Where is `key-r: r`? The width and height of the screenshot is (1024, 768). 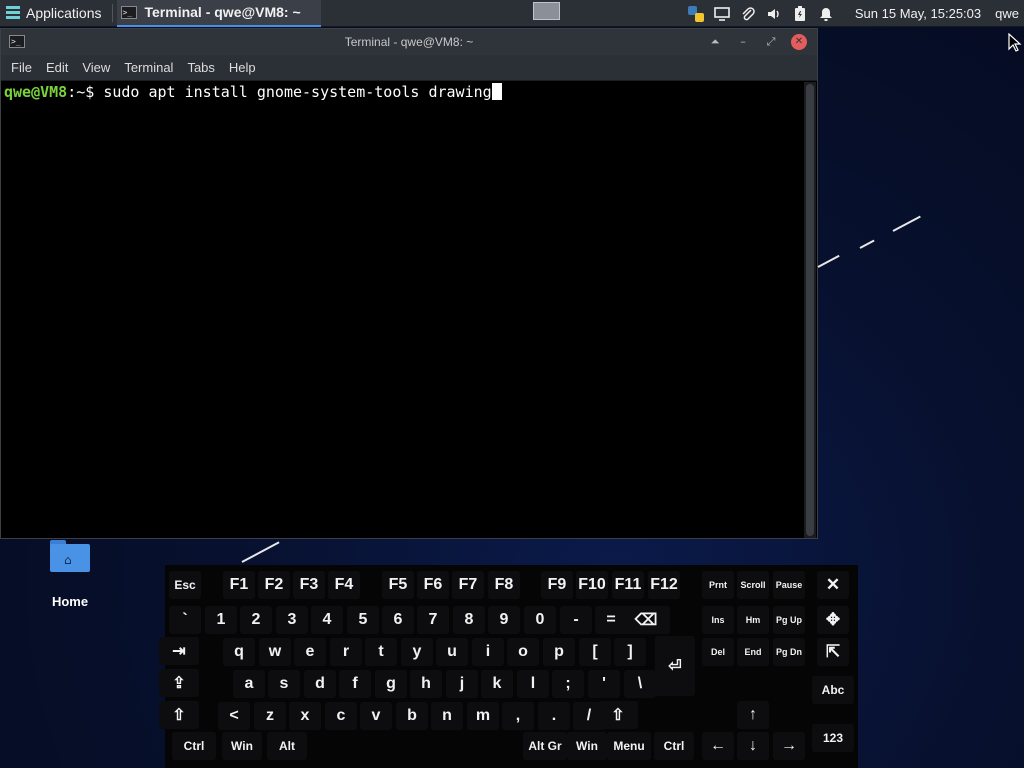 key-r: r is located at coordinates (346, 652).